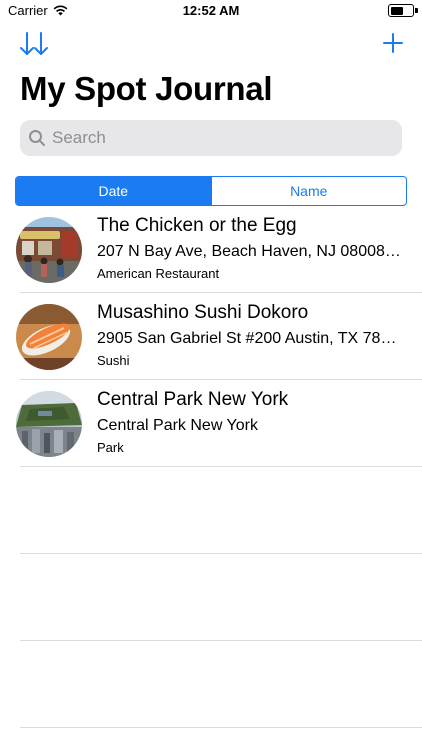 The height and width of the screenshot is (750, 422). I want to click on search-input, so click(217, 138).